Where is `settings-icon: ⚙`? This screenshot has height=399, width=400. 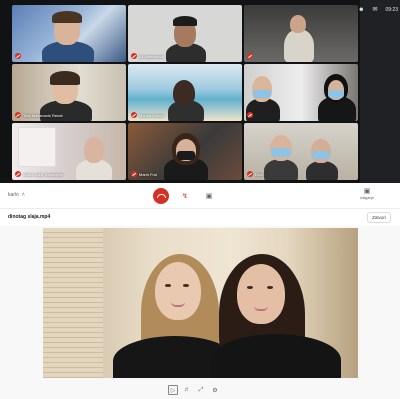 settings-icon: ⚙ is located at coordinates (215, 390).